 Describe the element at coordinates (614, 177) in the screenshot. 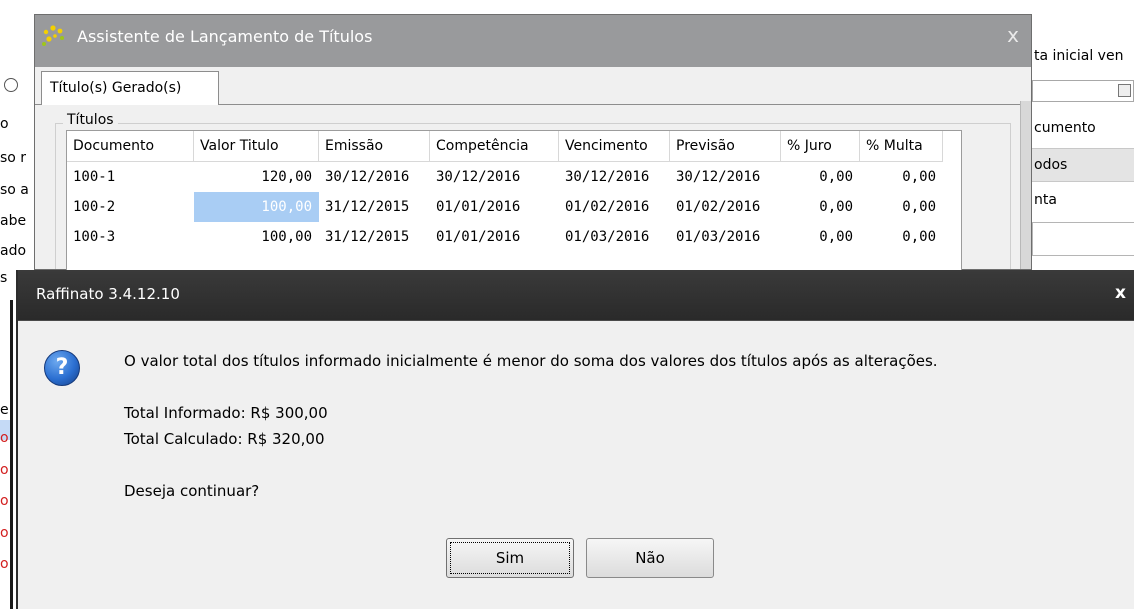

I see `cell-vencimento: 30/12/2016` at that location.